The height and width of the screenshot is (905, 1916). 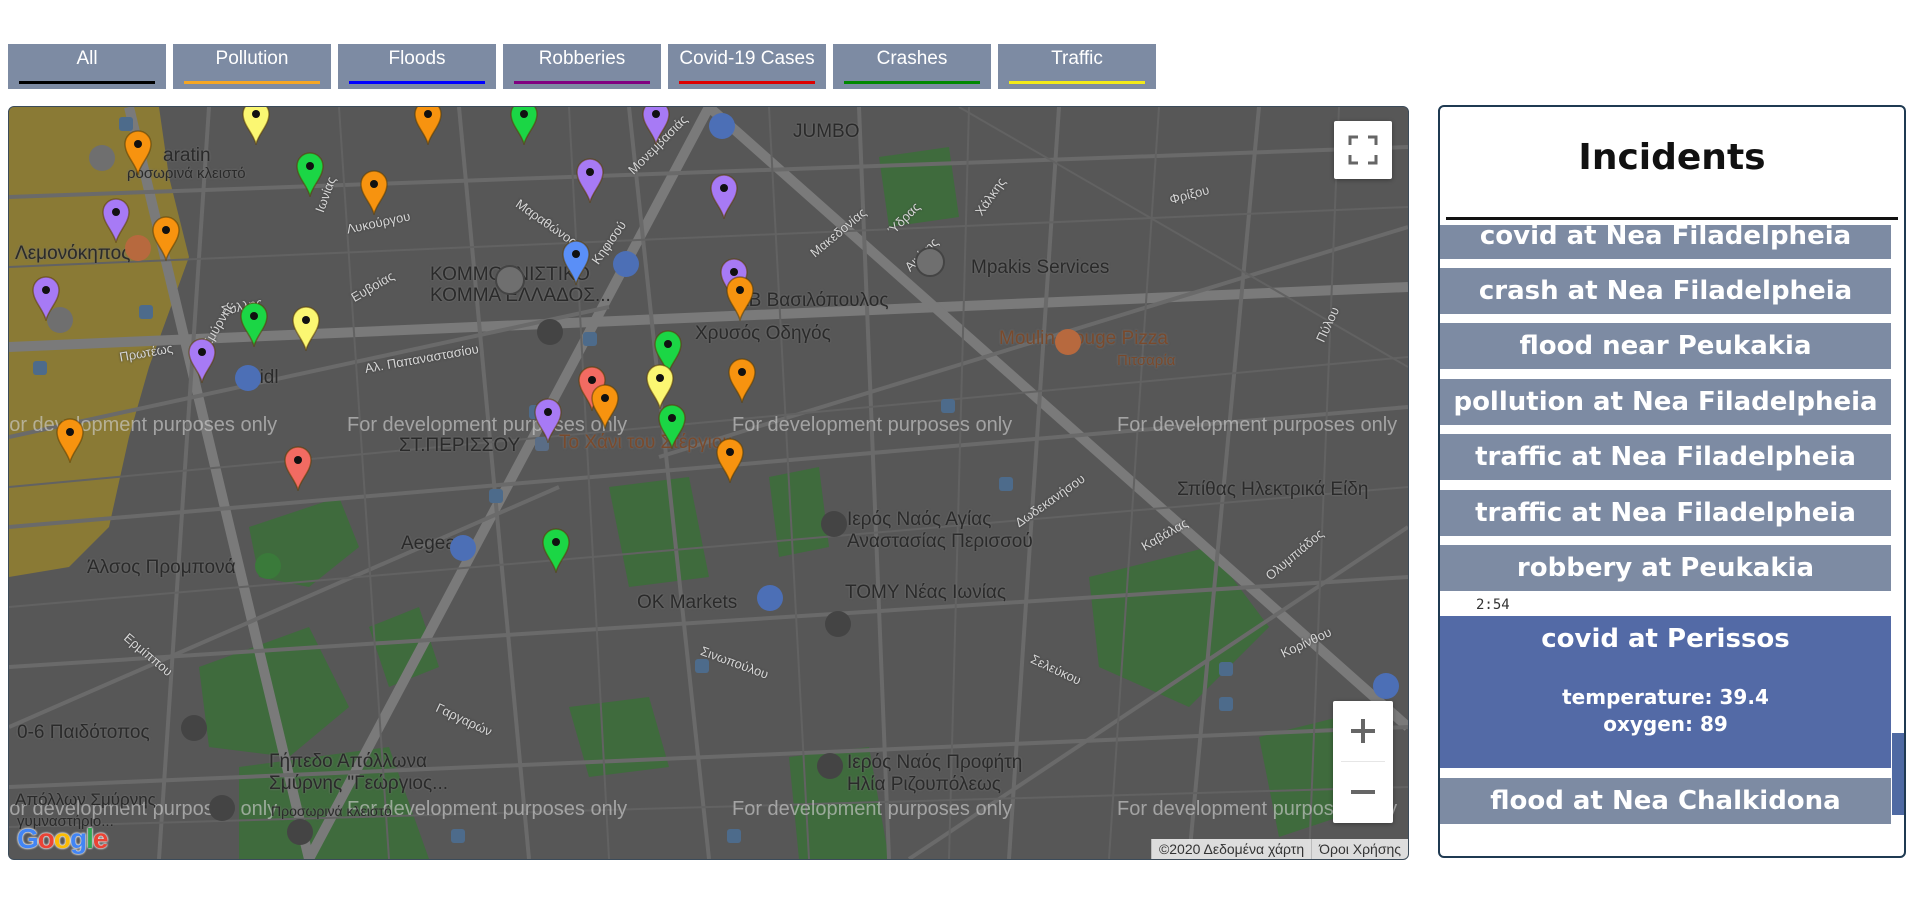 What do you see at coordinates (268, 566) in the screenshot?
I see `park-icon` at bounding box center [268, 566].